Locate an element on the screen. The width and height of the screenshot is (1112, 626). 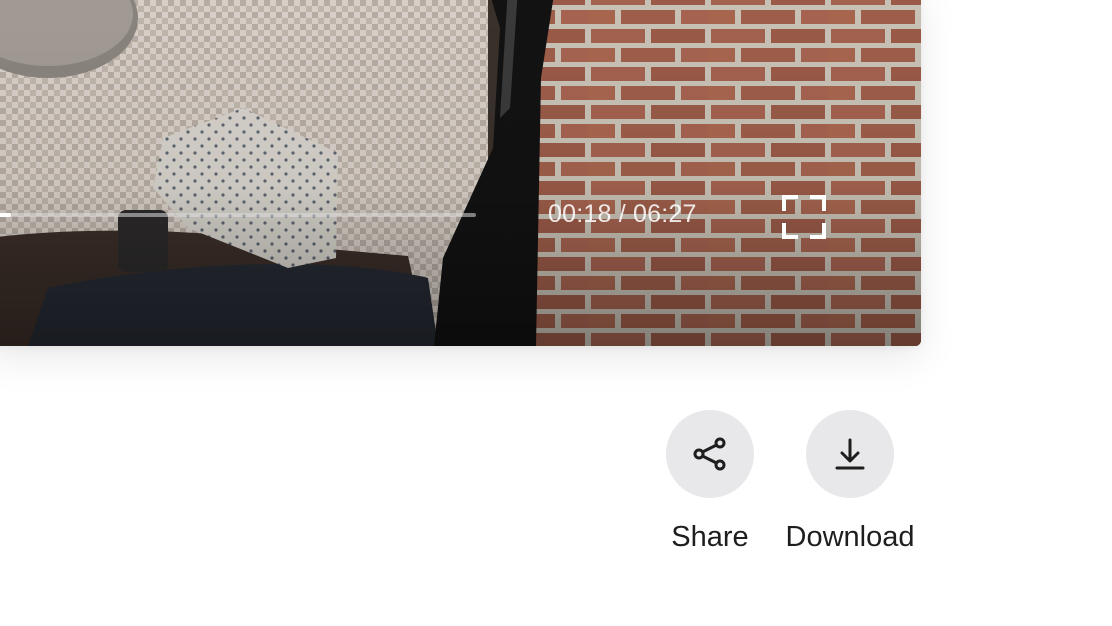
share-icon is located at coordinates (709, 454).